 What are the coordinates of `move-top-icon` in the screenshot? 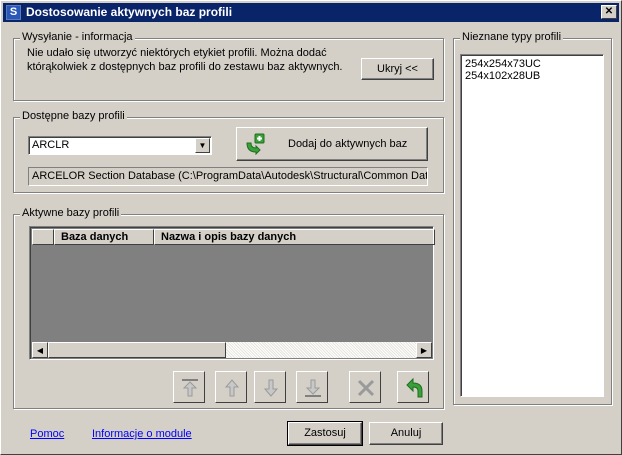 It's located at (190, 388).